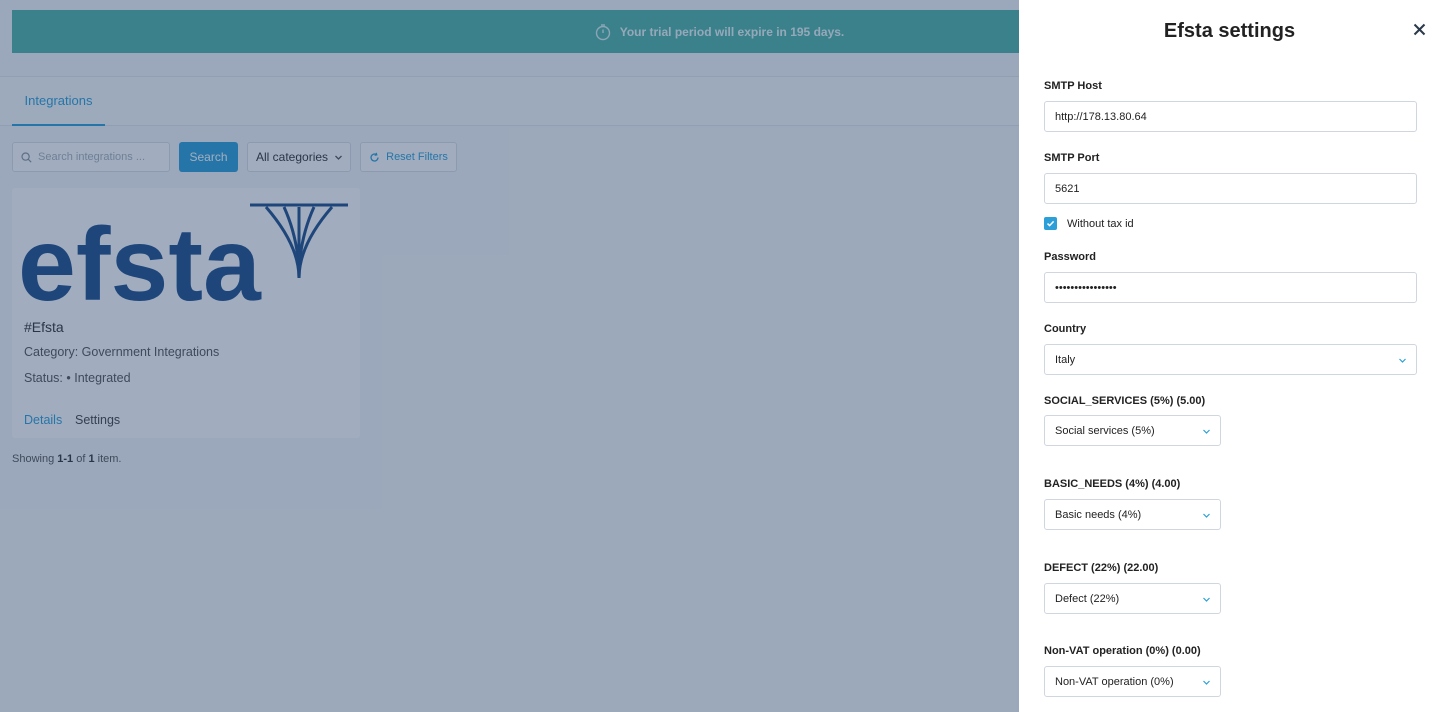 The image size is (1440, 712). I want to click on non-vat-label: Non-VAT operation (0%) (0.00), so click(1122, 651).